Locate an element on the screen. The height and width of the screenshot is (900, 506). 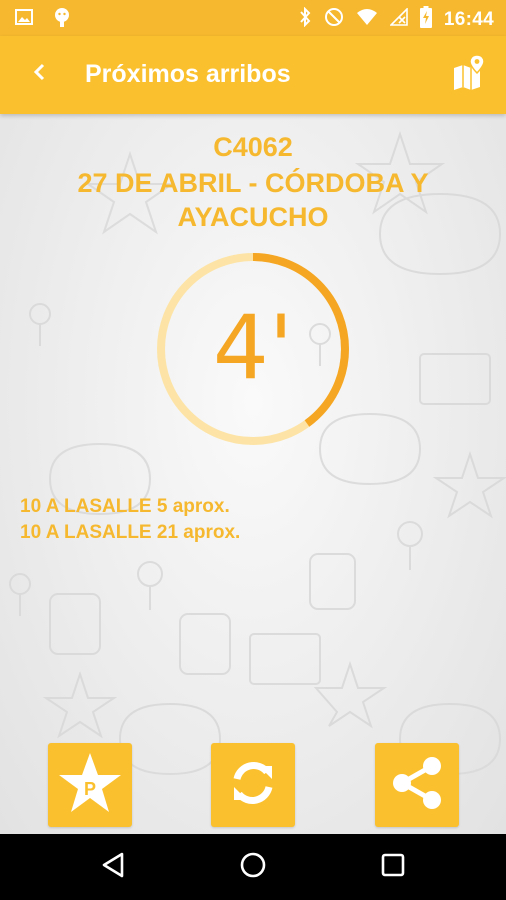
arrival-item: 10 A LASALLE 21 aprox. is located at coordinates (130, 532).